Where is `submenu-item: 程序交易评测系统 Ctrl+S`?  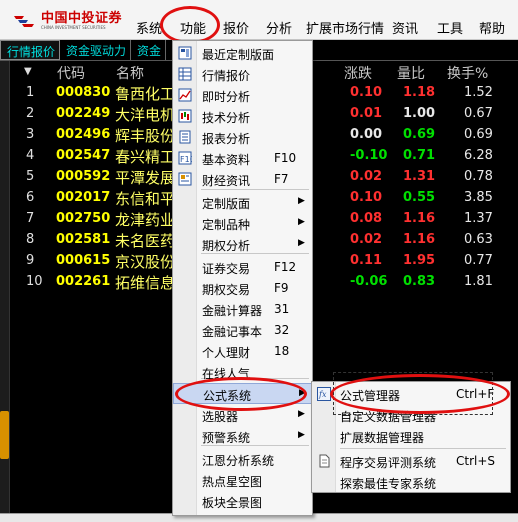 submenu-item: 程序交易评测系统 Ctrl+S is located at coordinates (411, 461).